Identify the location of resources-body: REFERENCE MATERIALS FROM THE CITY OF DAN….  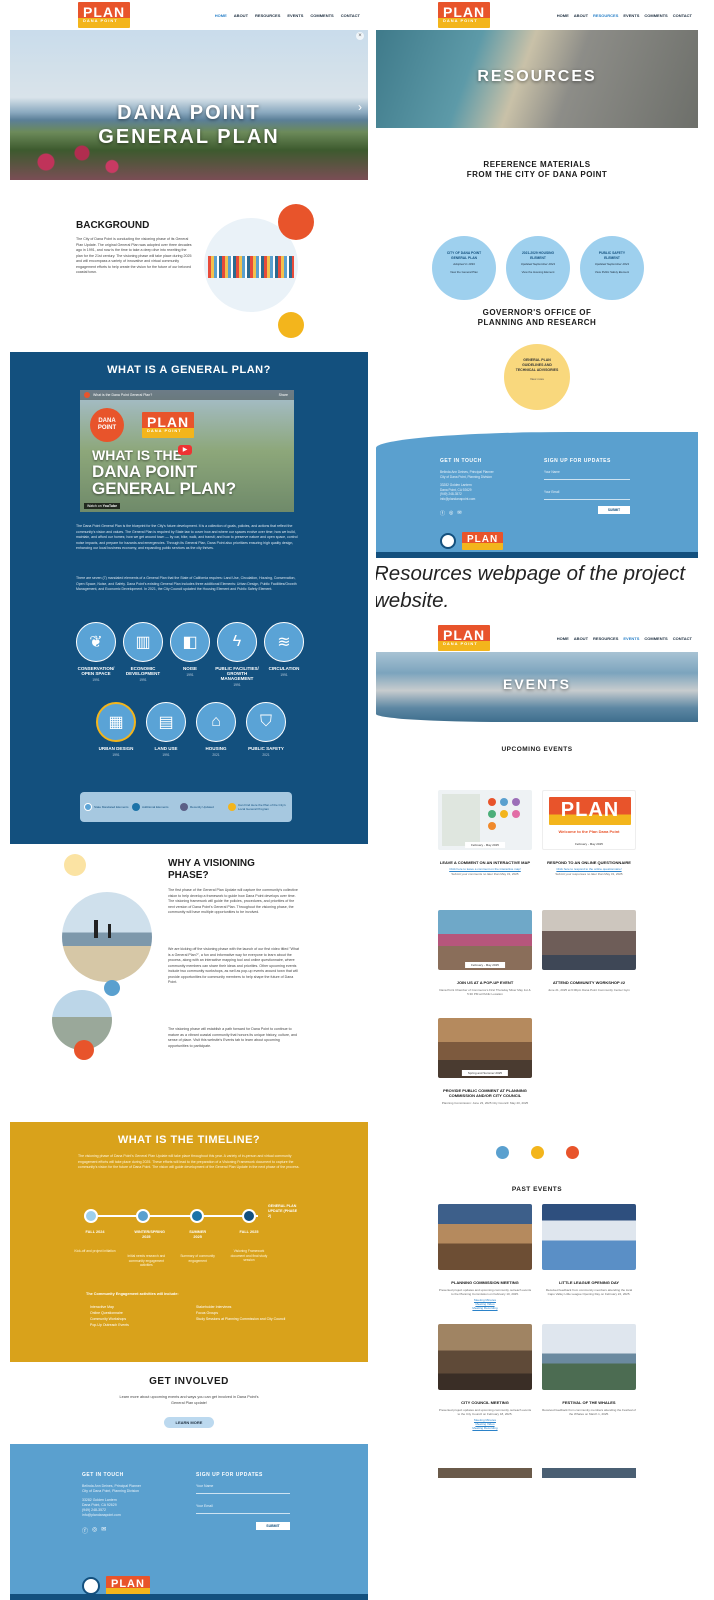
(537, 296).